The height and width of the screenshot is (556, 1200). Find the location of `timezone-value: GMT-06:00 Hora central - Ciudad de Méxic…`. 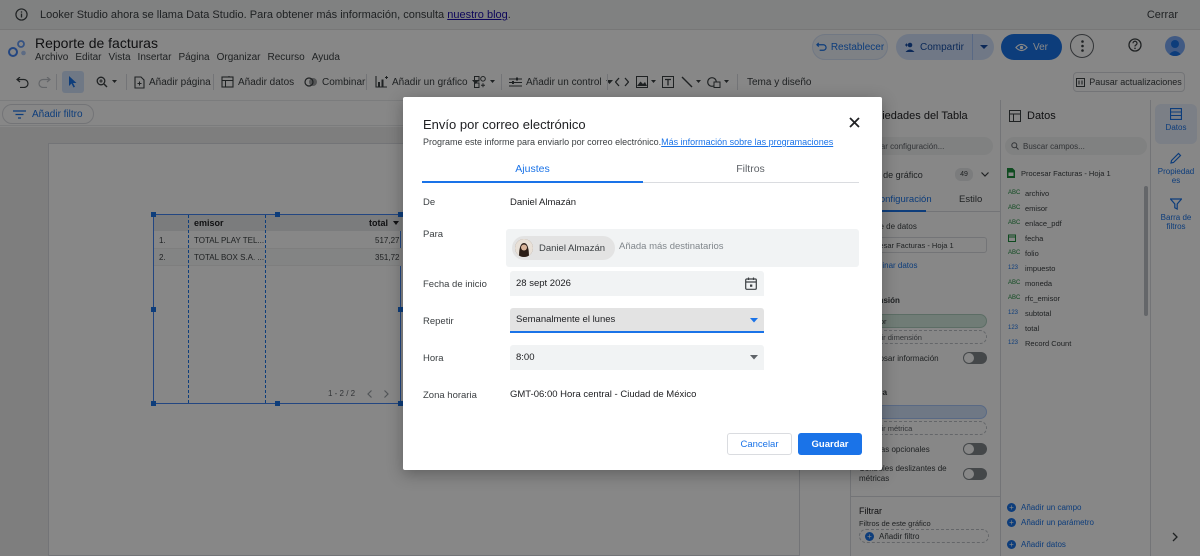

timezone-value: GMT-06:00 Hora central - Ciudad de Méxic… is located at coordinates (603, 394).